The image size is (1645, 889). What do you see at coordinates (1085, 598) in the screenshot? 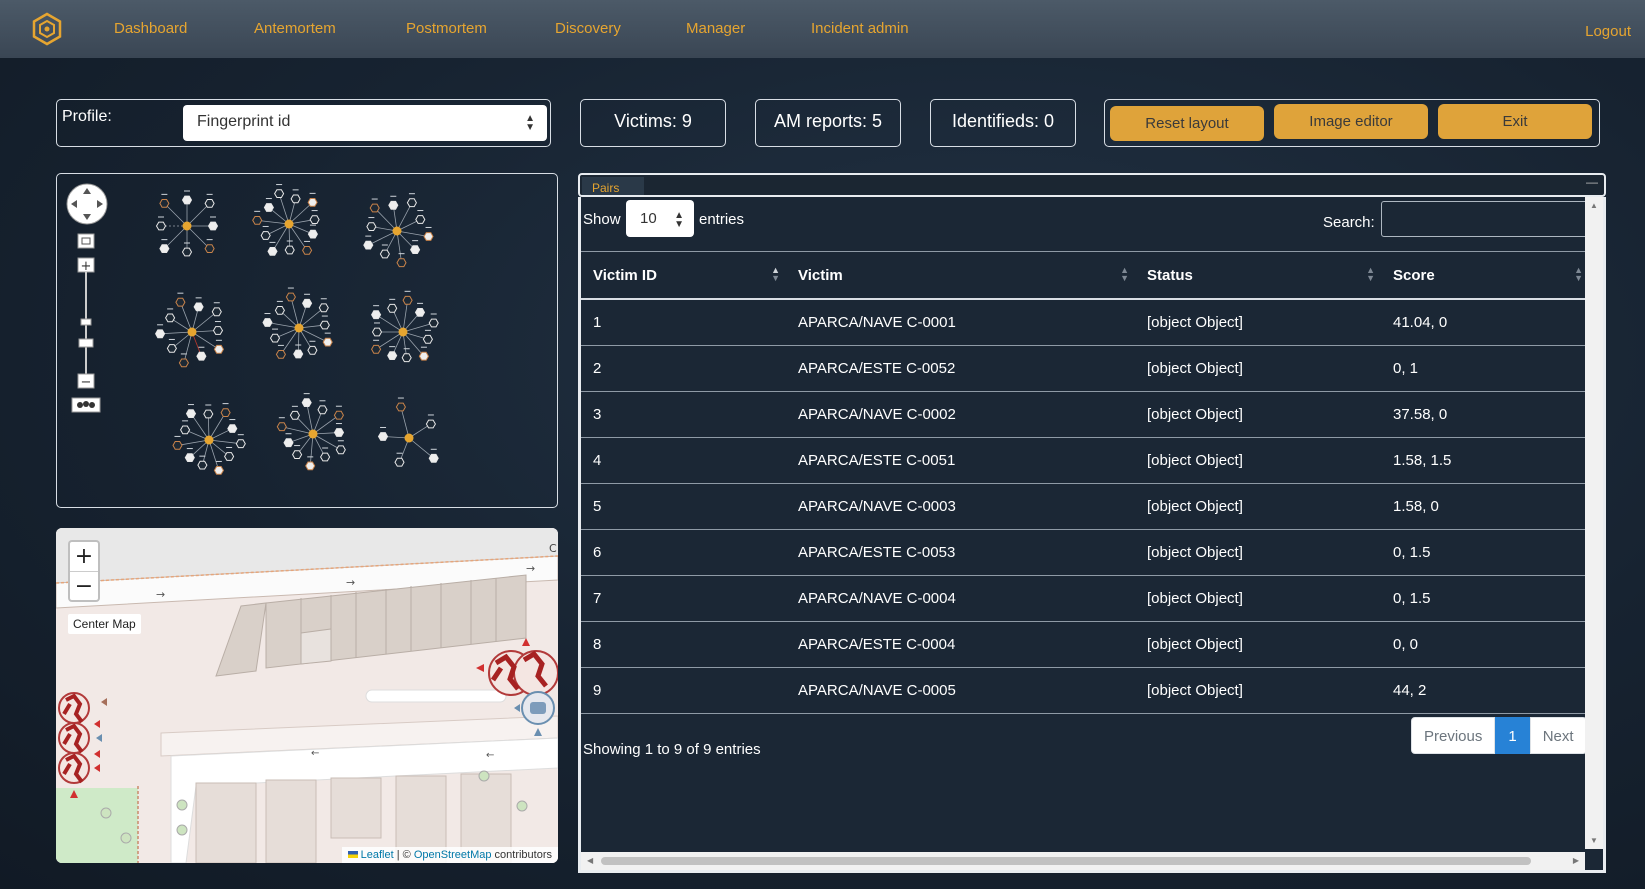
I see `table-row: 7 APARCA/NAVE C-0004 [object Object] 0, 1.5` at bounding box center [1085, 598].